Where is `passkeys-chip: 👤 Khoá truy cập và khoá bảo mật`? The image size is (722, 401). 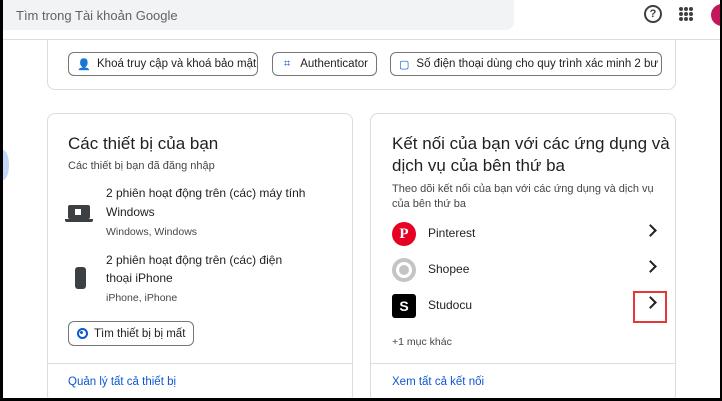 passkeys-chip: 👤 Khoá truy cập và khoá bảo mật is located at coordinates (163, 64).